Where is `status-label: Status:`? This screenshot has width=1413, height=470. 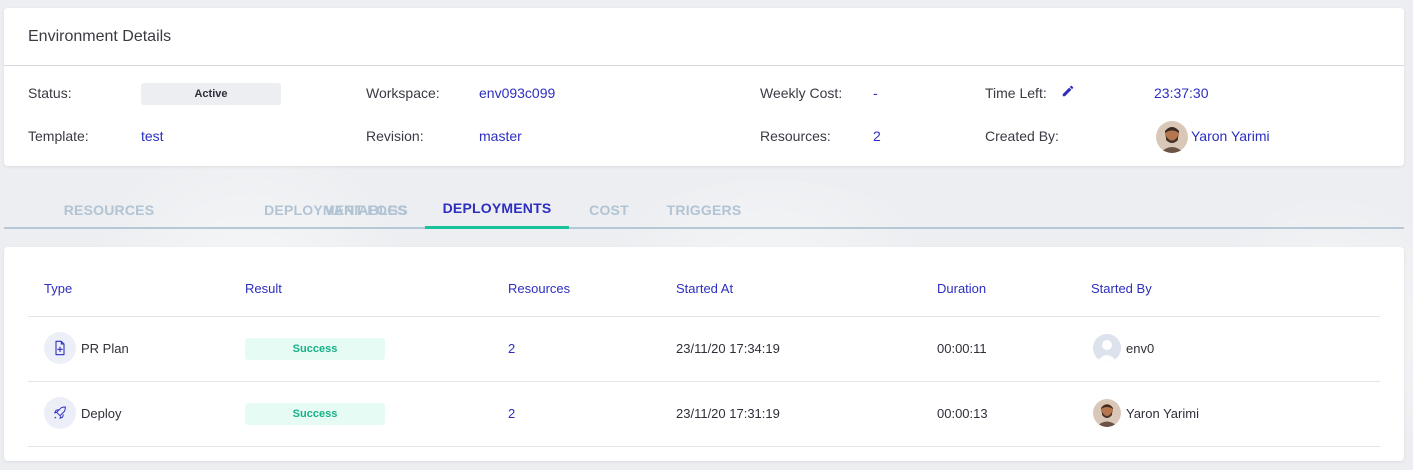
status-label: Status: is located at coordinates (50, 93).